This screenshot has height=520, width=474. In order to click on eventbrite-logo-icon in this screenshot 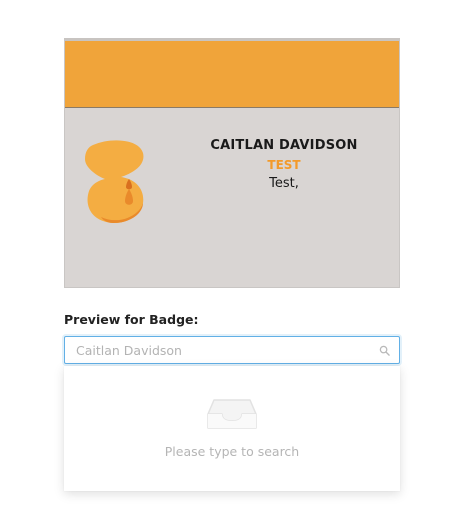, I will do `click(114, 181)`.